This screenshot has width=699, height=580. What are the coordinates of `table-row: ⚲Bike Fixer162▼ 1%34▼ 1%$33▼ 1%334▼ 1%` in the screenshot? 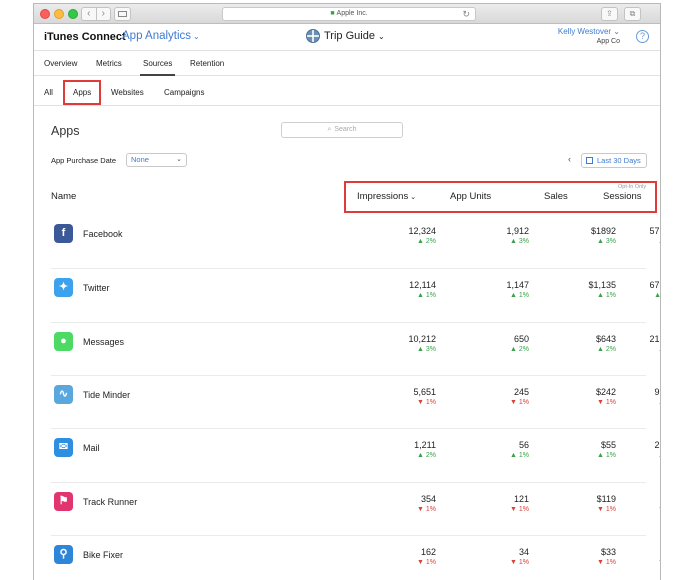 It's located at (355, 557).